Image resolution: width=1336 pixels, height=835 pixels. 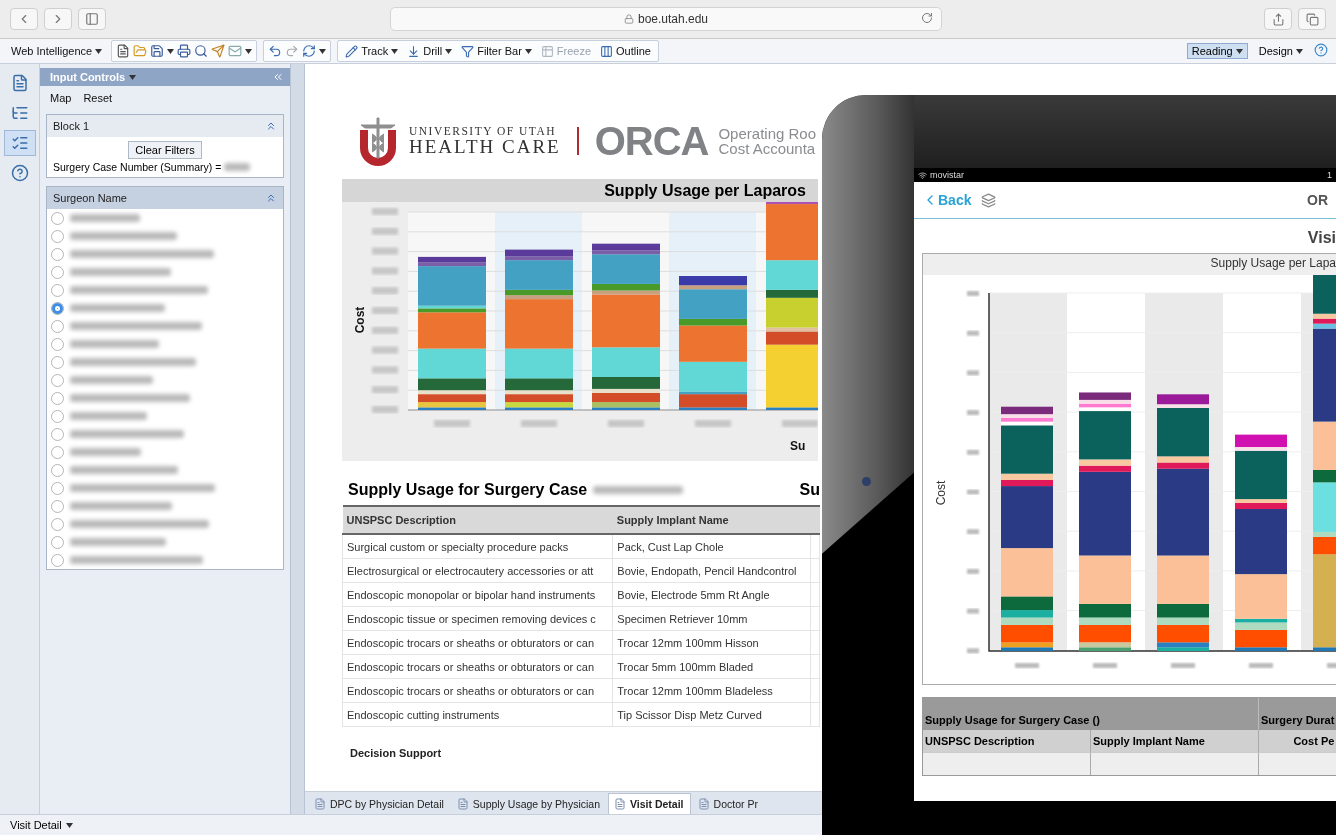 I want to click on panel-splitter, so click(x=297, y=439).